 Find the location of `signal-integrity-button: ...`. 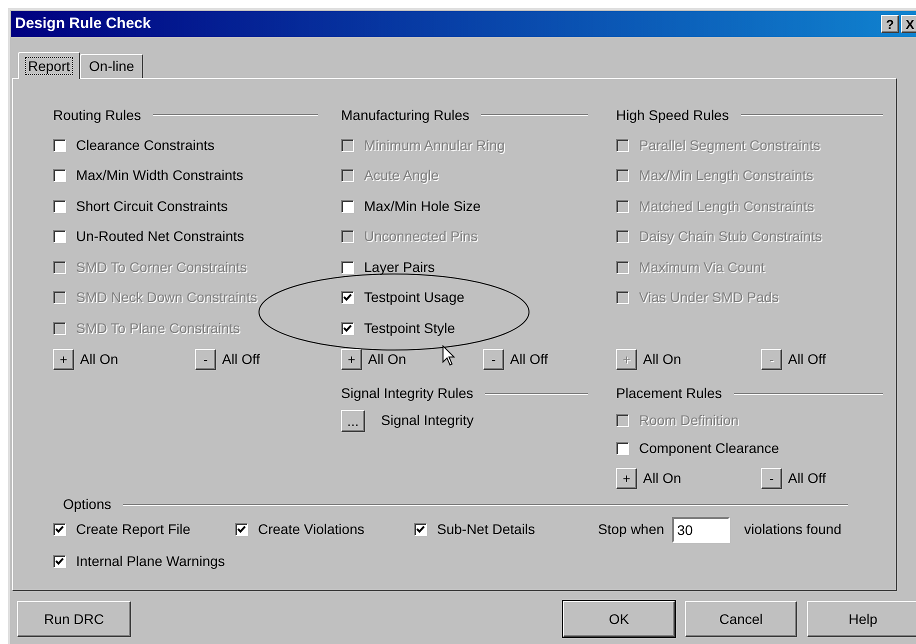

signal-integrity-button: ... is located at coordinates (353, 421).